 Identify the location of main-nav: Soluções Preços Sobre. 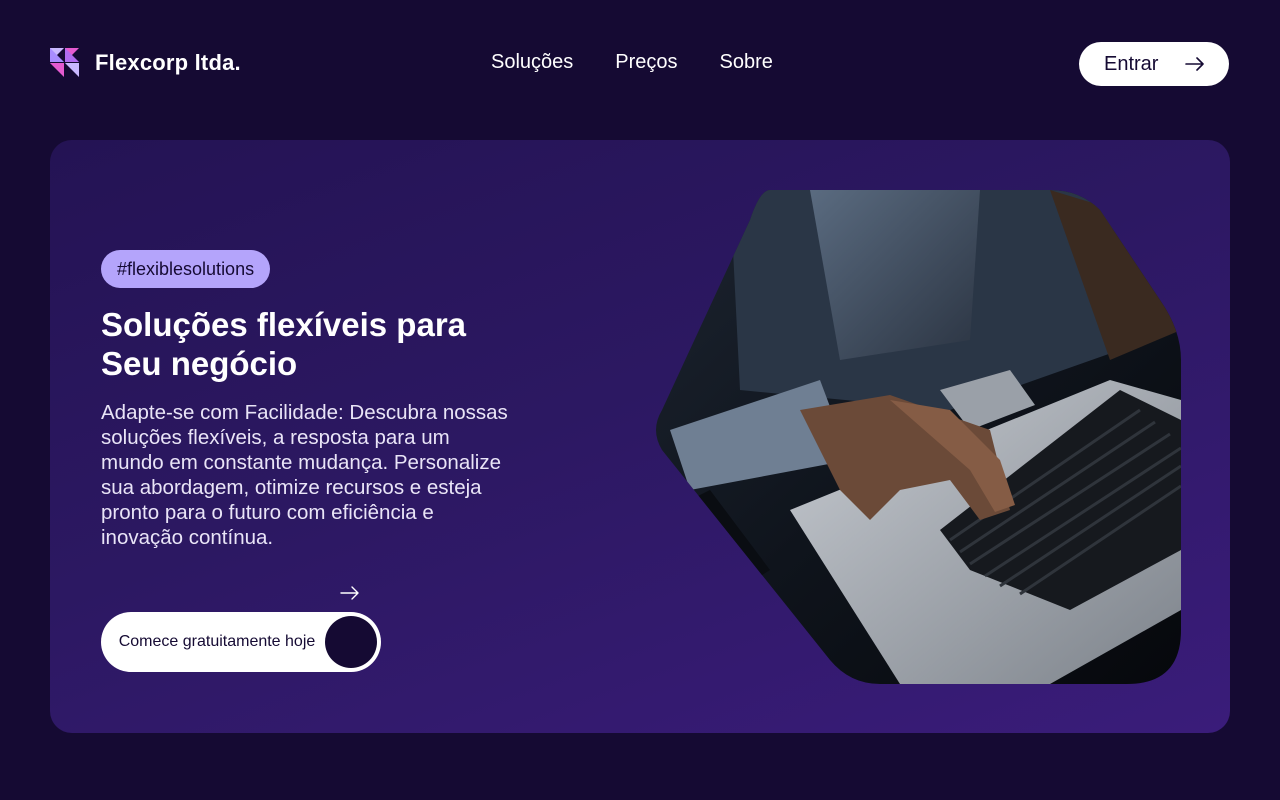
(632, 62).